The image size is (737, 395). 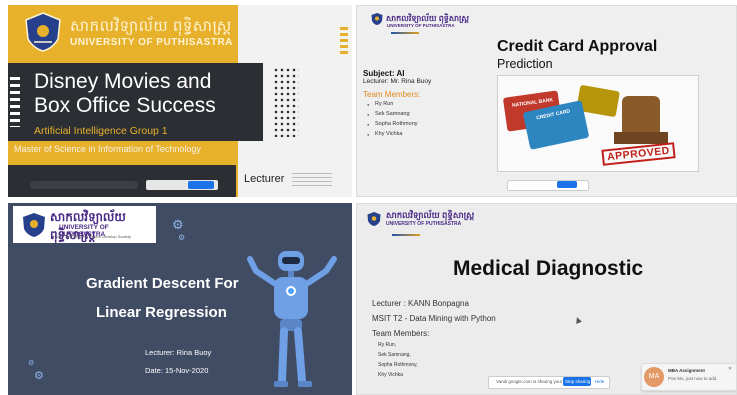 What do you see at coordinates (654, 377) in the screenshot?
I see `avatar: MA` at bounding box center [654, 377].